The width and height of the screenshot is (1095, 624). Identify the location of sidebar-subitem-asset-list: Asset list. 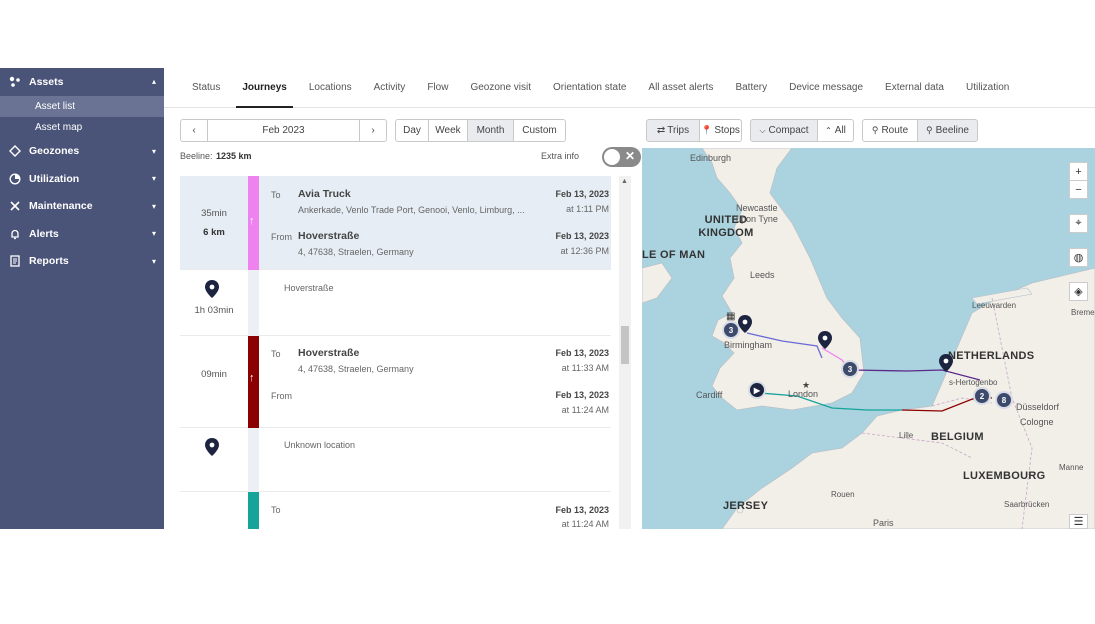
(82, 106).